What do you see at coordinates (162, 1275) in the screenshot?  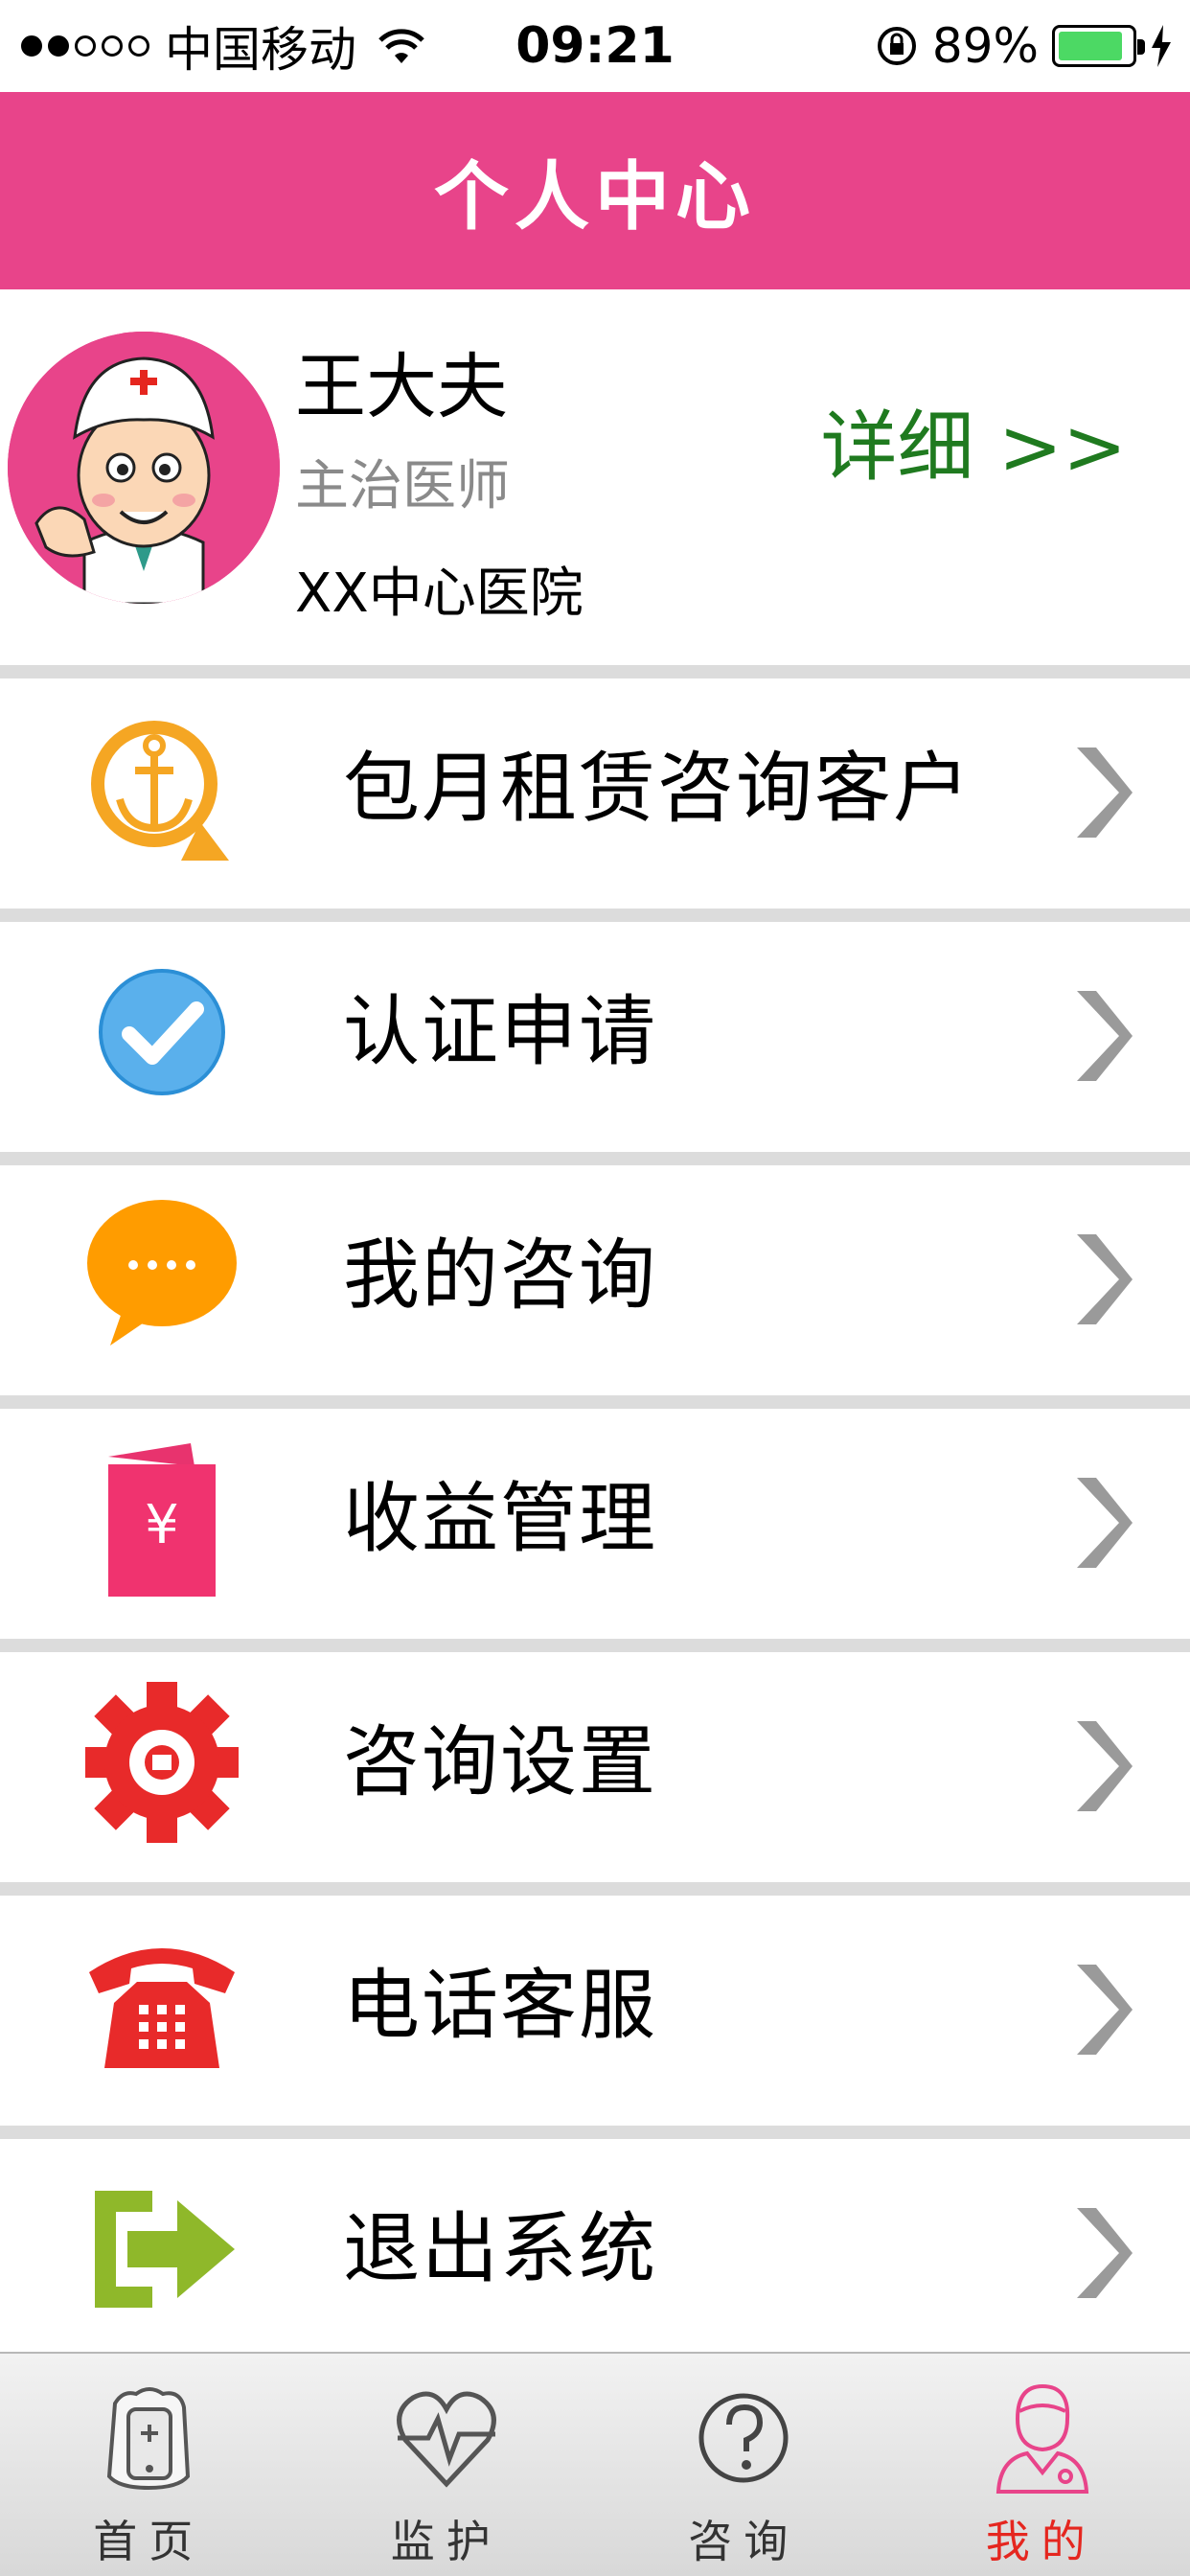 I see `chat-bubble-icon` at bounding box center [162, 1275].